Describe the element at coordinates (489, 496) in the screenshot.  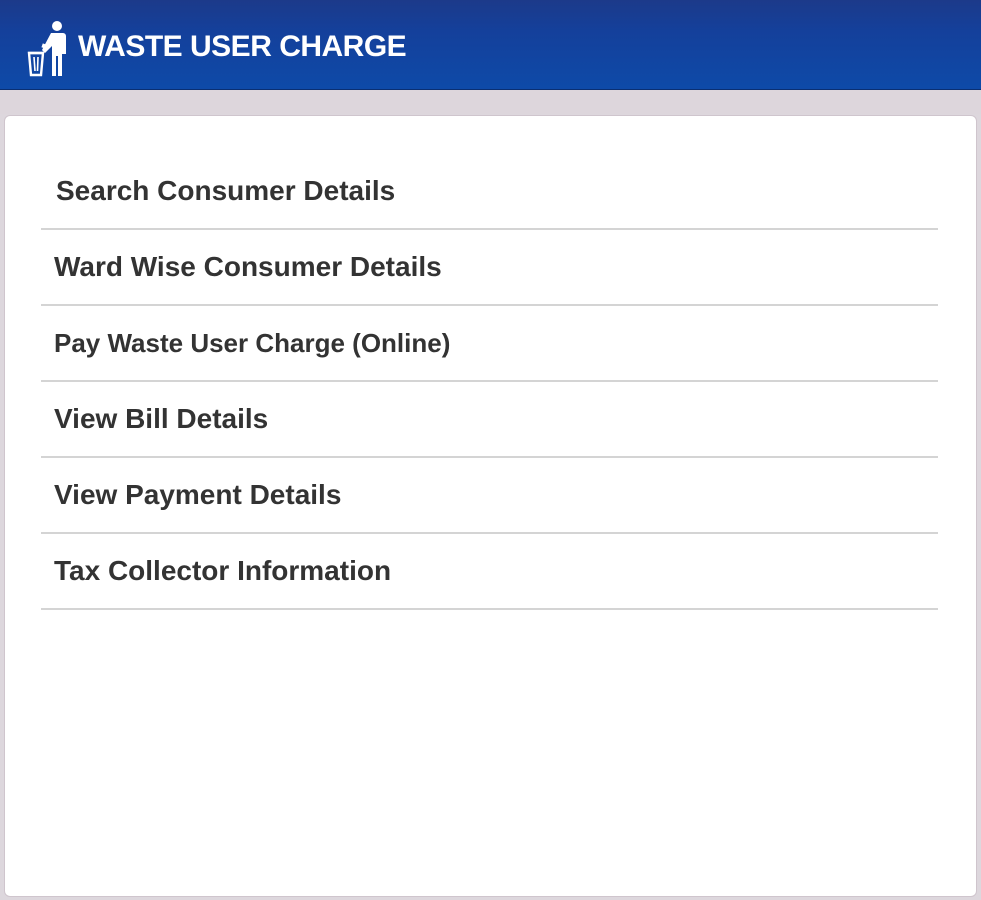
I see `menu-item-view-payment-details: View Payment Details` at that location.